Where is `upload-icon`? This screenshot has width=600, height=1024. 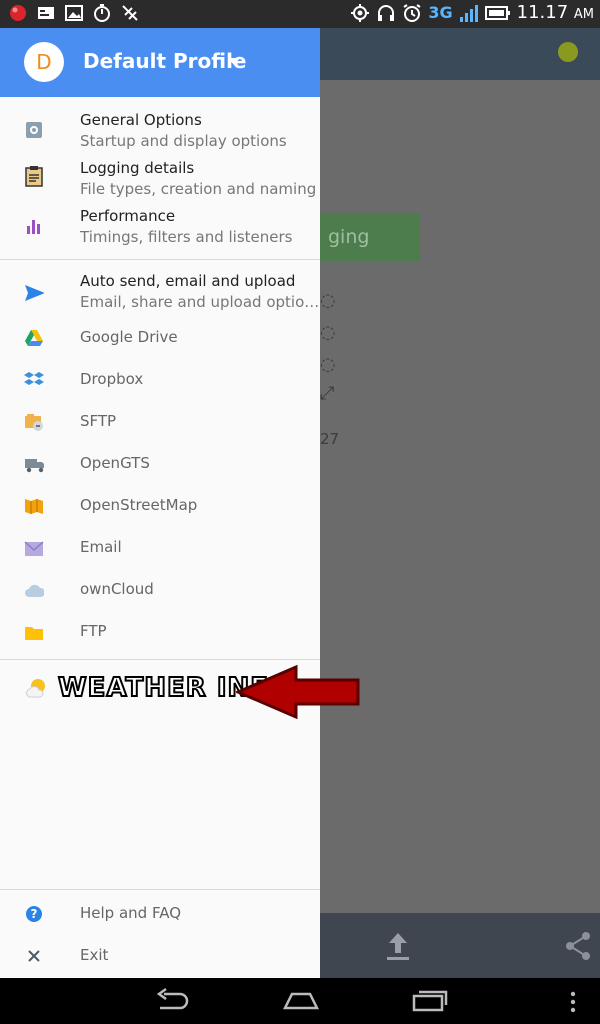
upload-icon is located at coordinates (398, 949).